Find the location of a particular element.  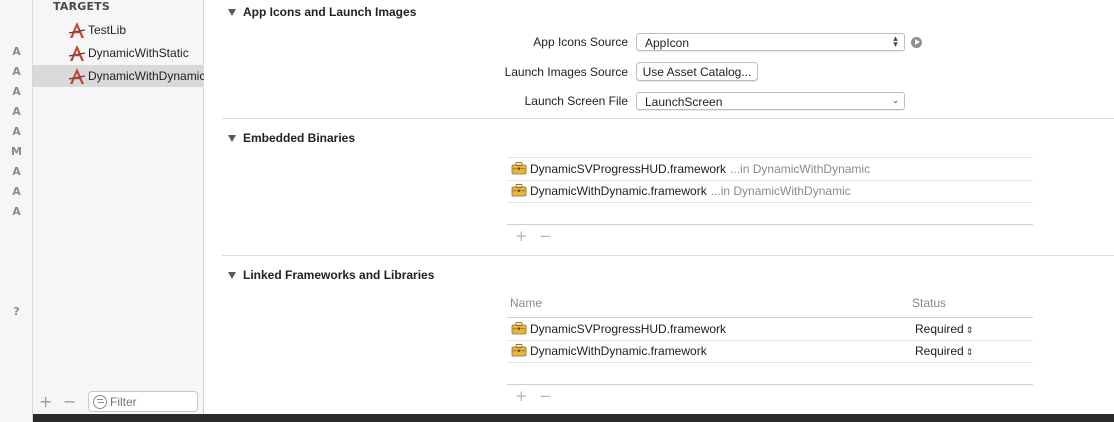

table-row: DynamicWithDynamic.framework Required ⇕ is located at coordinates (770, 351).